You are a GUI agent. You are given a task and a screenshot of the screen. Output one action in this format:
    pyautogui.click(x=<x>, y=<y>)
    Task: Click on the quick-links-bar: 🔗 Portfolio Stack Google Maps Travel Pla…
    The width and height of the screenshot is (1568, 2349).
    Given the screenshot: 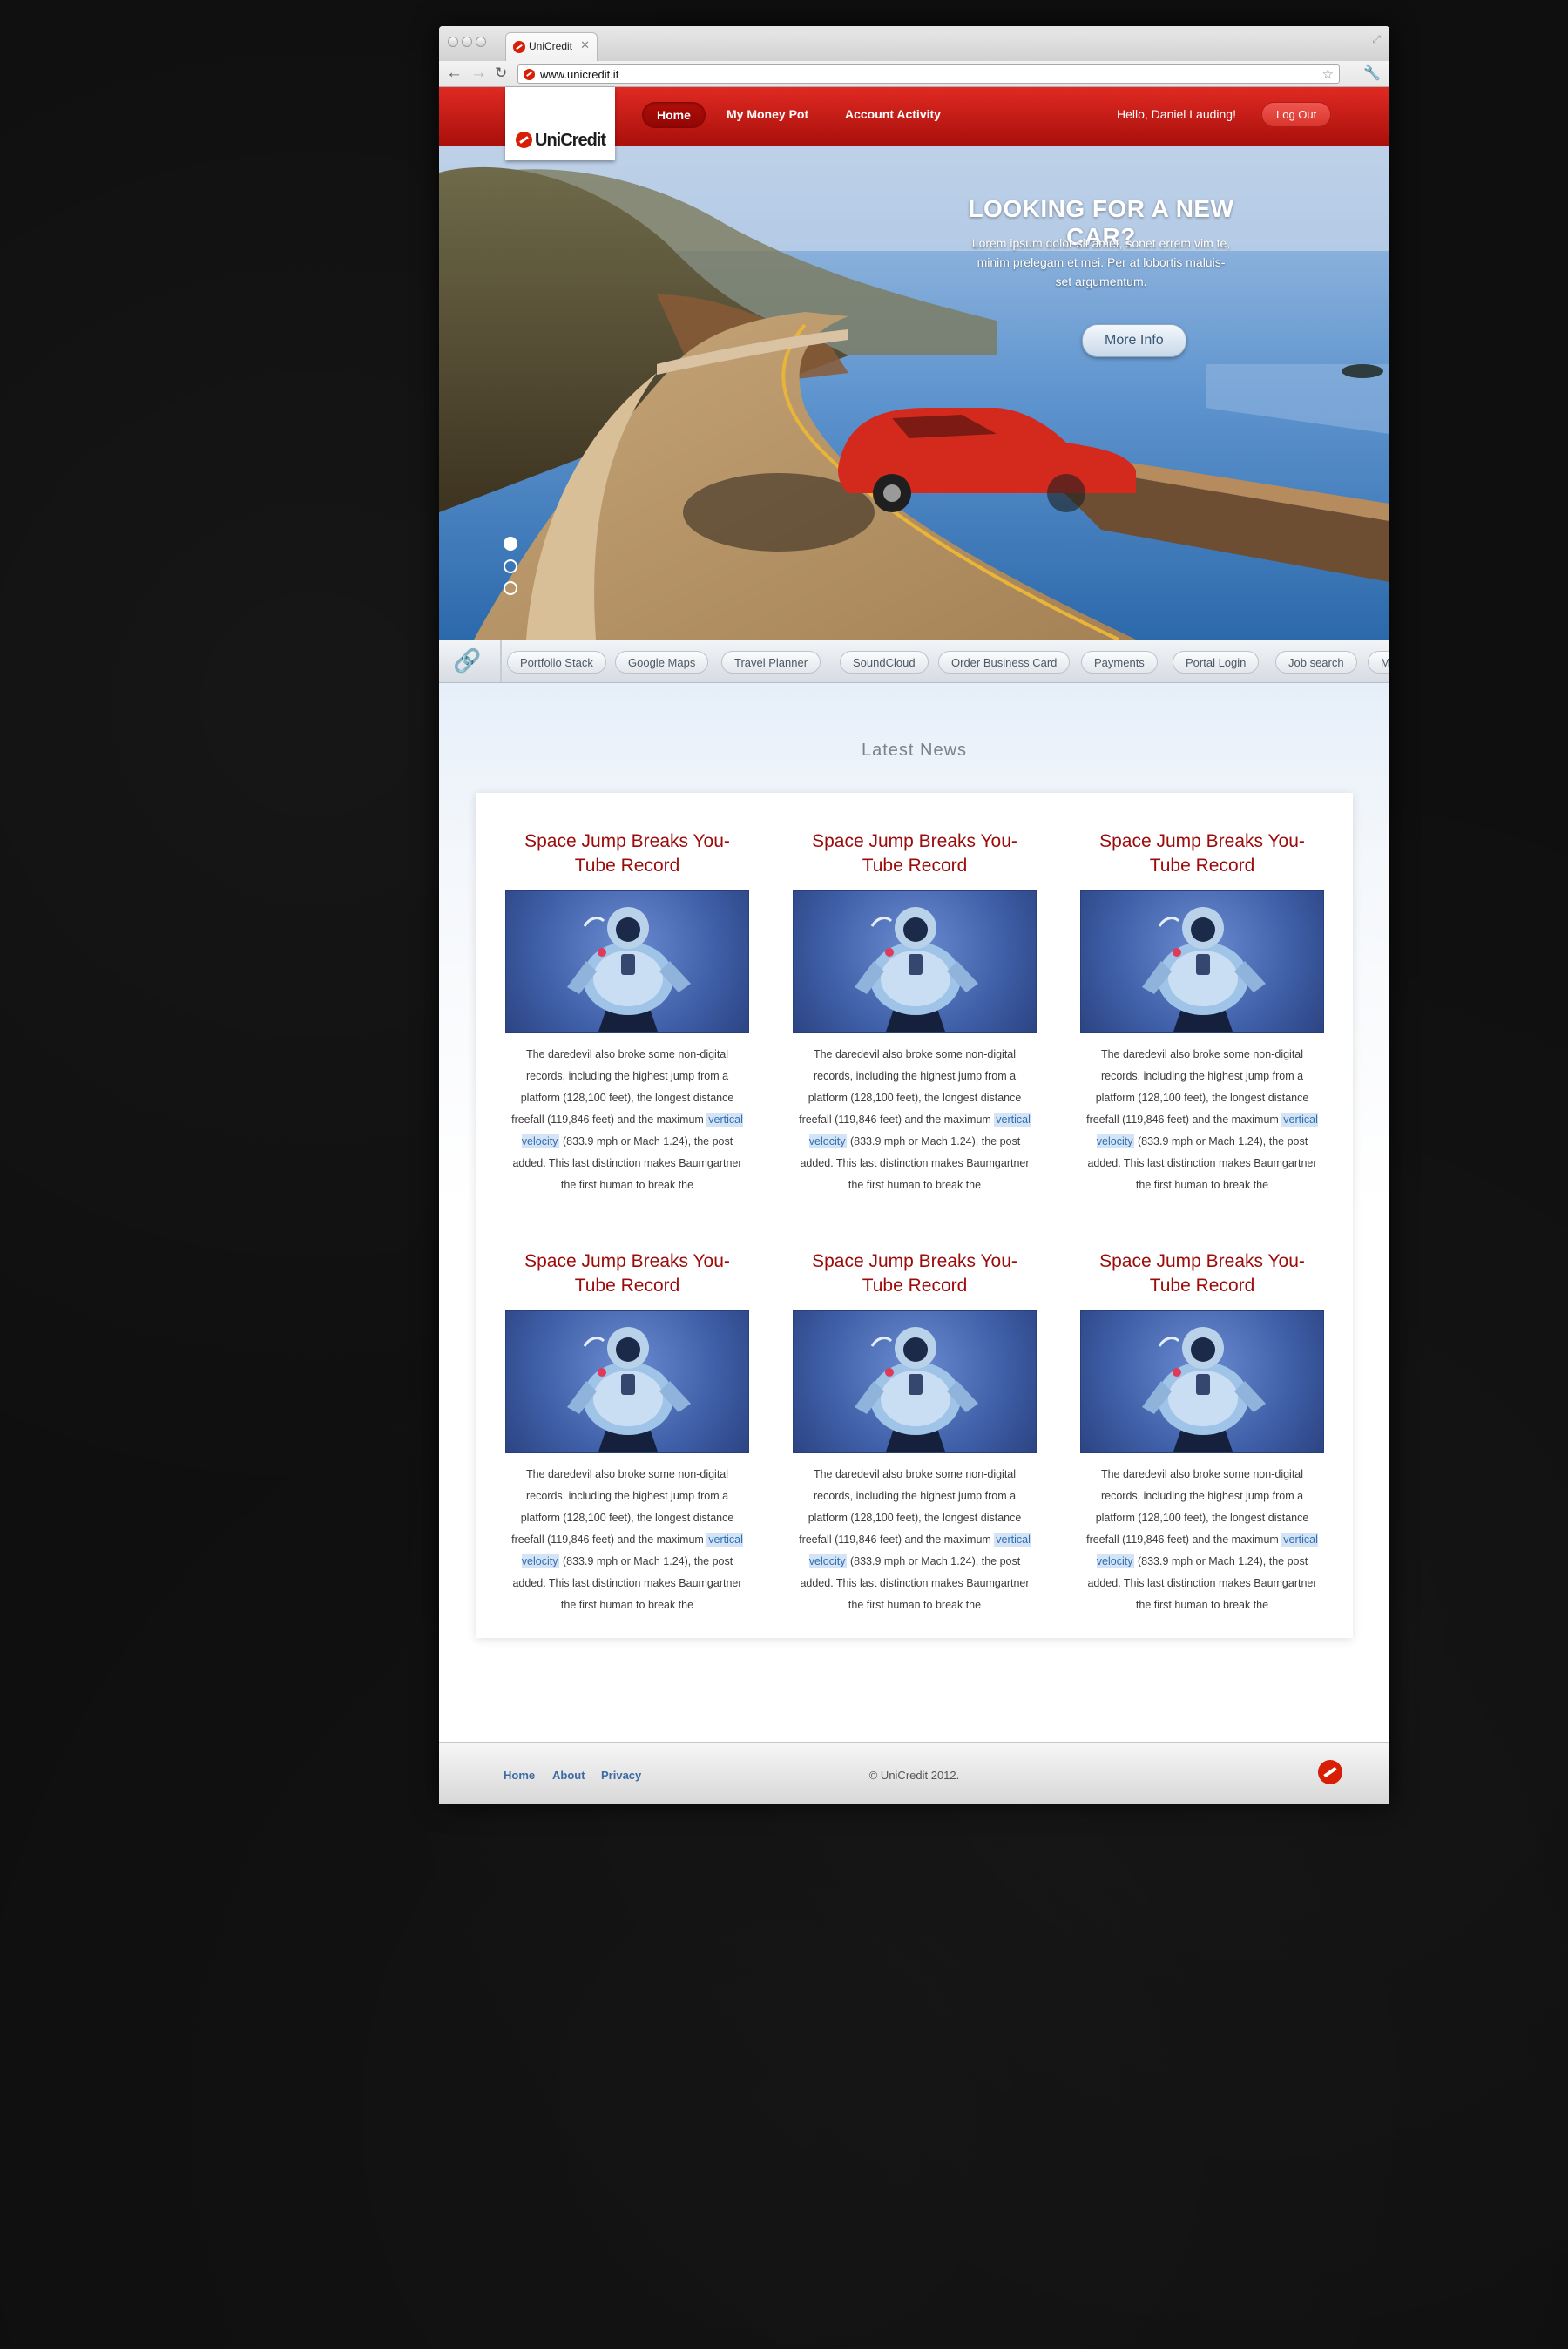 What is the action you would take?
    pyautogui.click(x=914, y=661)
    